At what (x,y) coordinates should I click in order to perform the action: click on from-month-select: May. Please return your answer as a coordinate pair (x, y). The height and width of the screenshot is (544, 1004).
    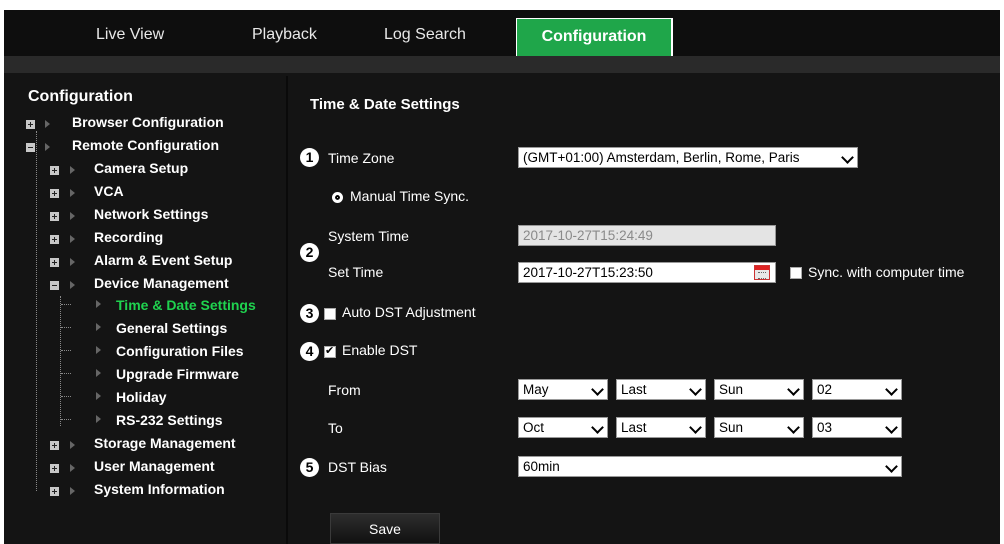
    Looking at the image, I should click on (563, 389).